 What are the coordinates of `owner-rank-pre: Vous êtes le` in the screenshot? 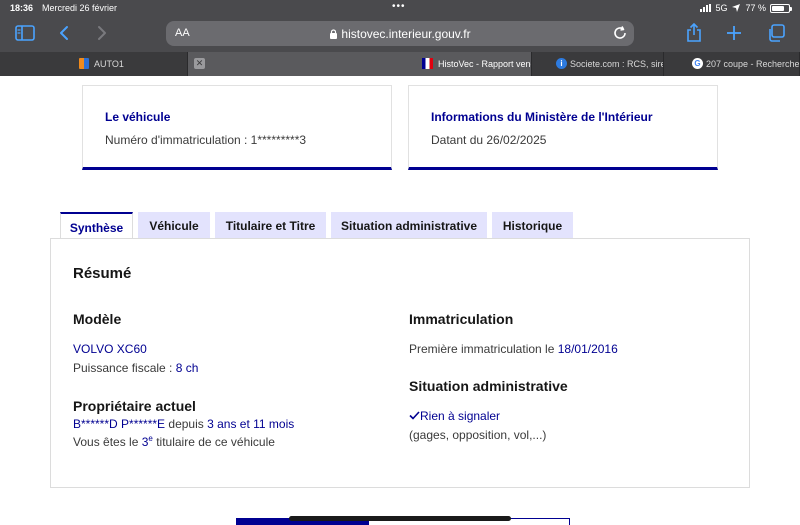 It's located at (107, 442).